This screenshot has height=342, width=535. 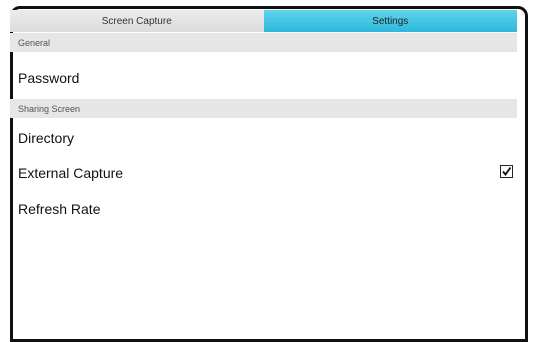 I want to click on external-capture-checkbox, so click(x=506, y=171).